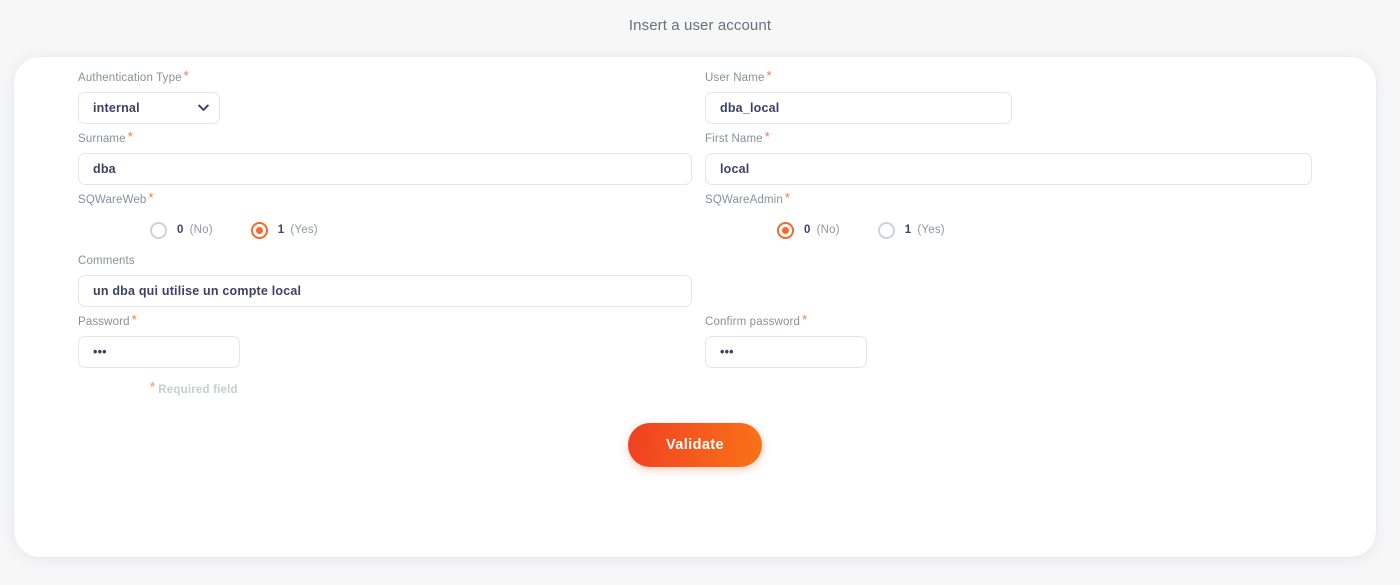  I want to click on required-field-note-text: Required field, so click(198, 390).